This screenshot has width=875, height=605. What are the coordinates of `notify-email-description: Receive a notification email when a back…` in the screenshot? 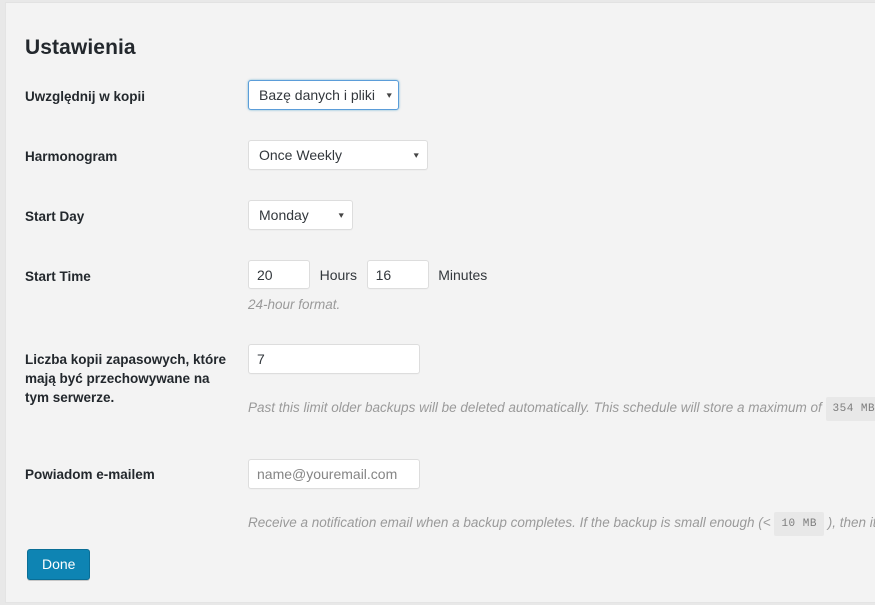 It's located at (561, 524).